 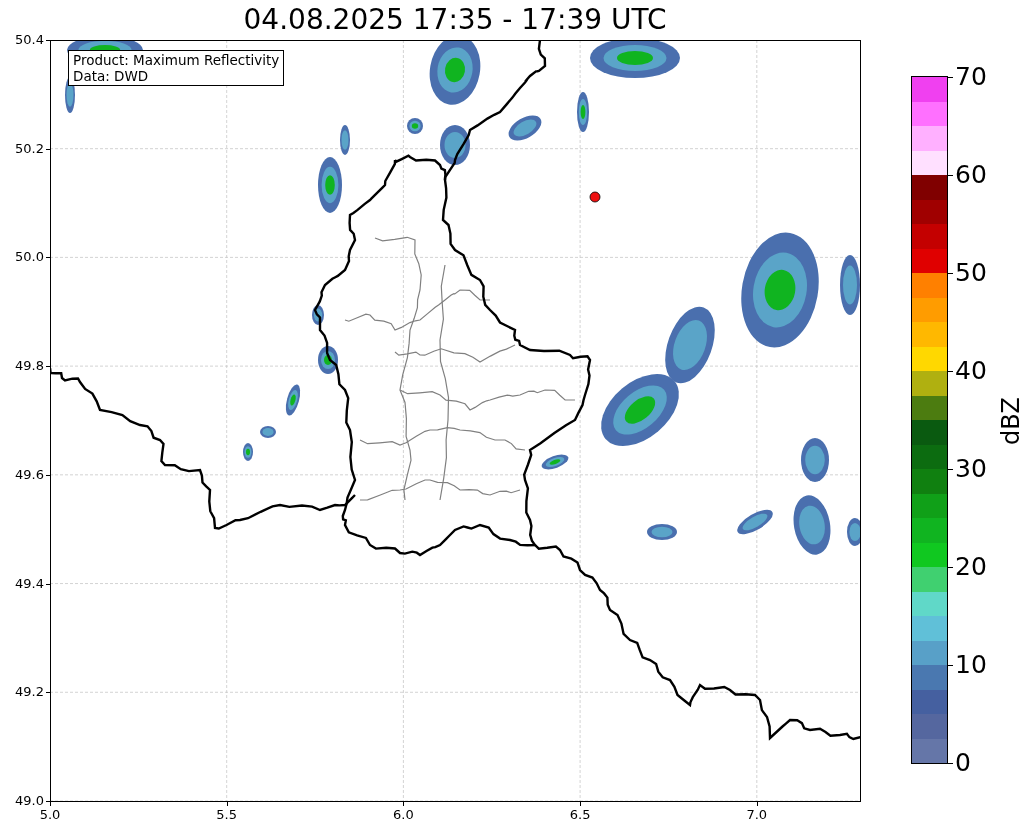 What do you see at coordinates (176, 68) in the screenshot?
I see `info-box: Product: Maximum Reflectivity Data: DWD` at bounding box center [176, 68].